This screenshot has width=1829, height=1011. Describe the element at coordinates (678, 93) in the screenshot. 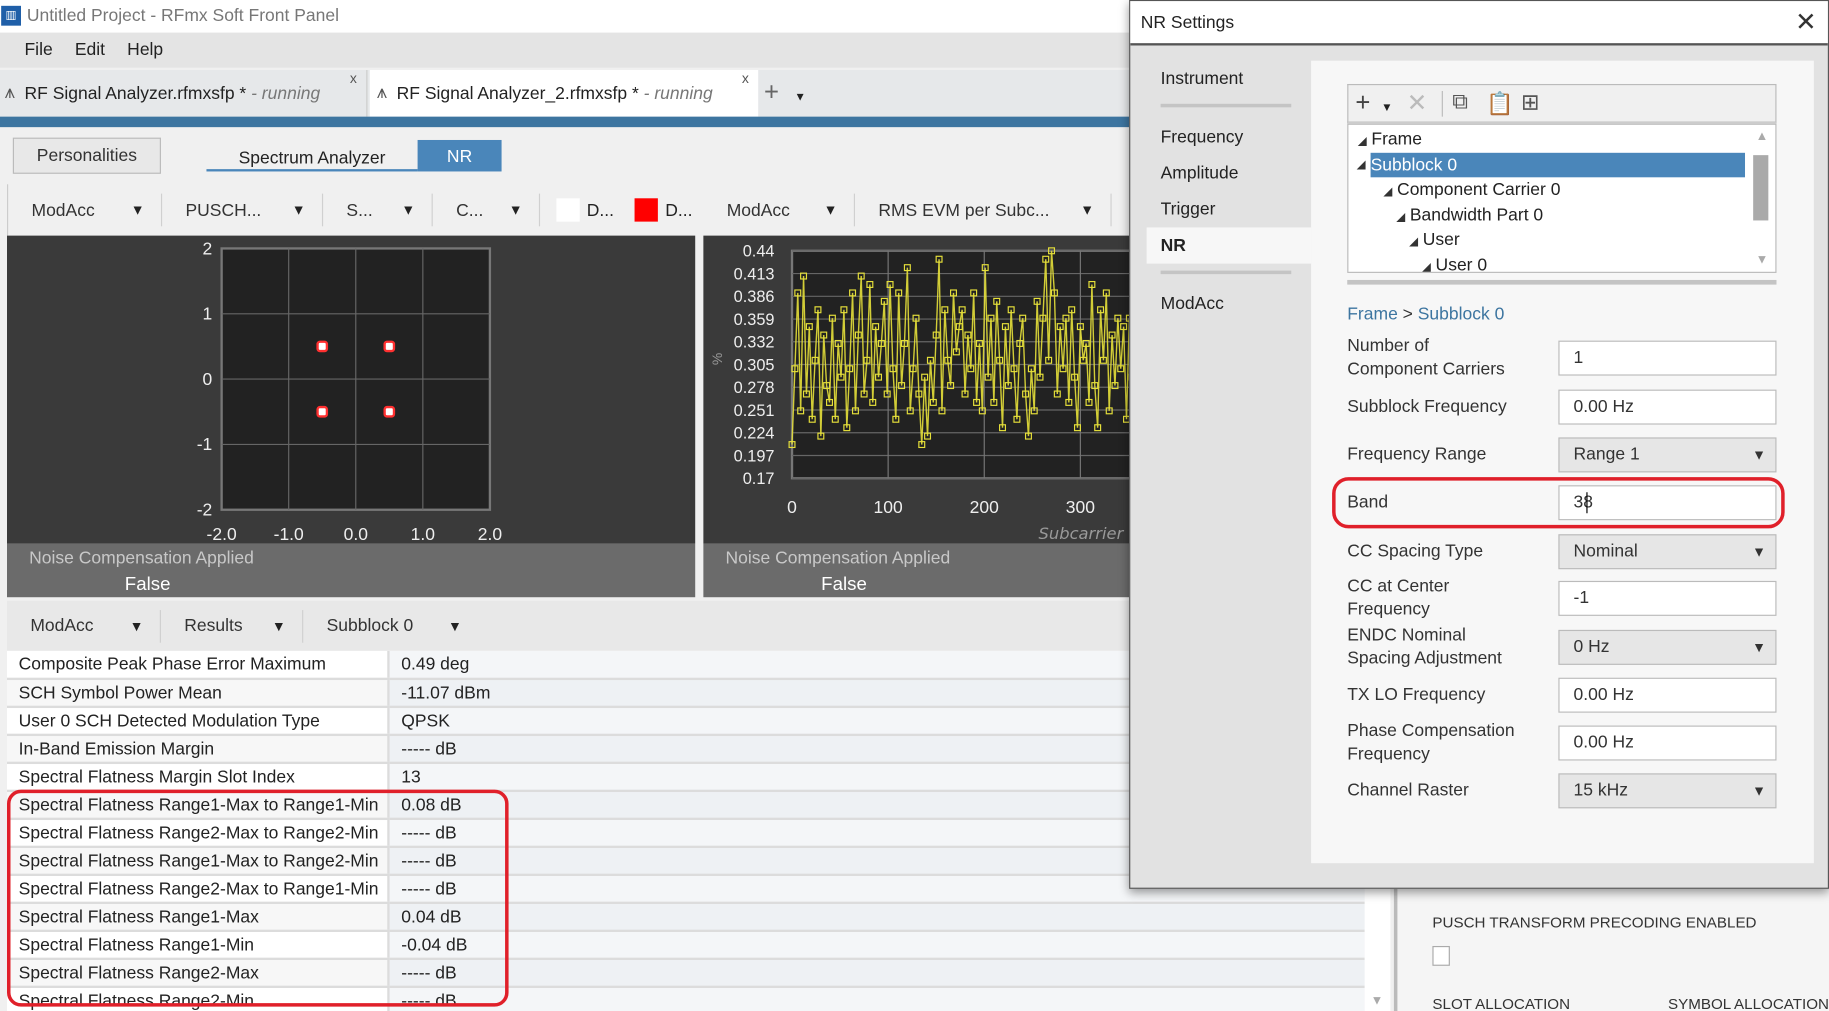

I see `tab-status: - running` at that location.